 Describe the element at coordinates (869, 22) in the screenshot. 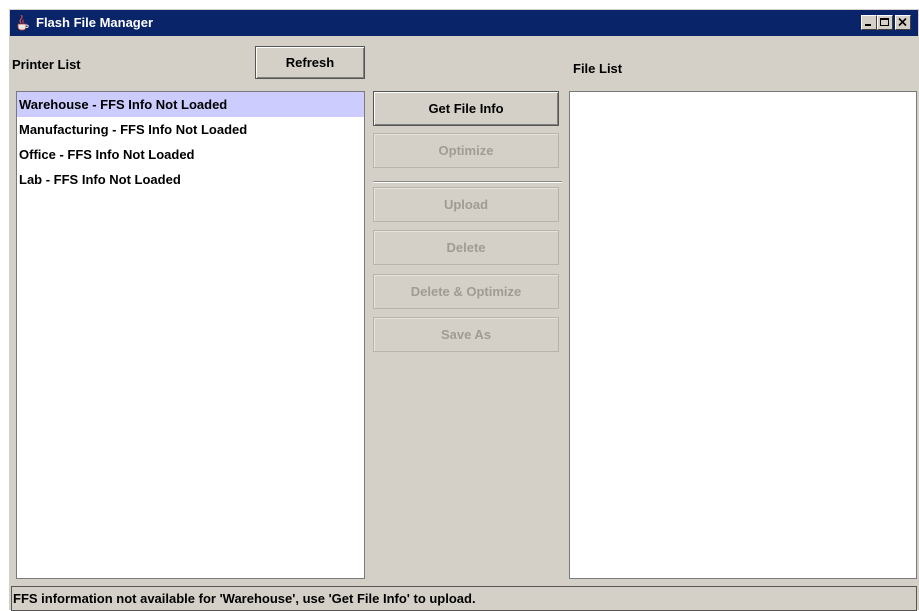

I see `minimize-icon` at that location.